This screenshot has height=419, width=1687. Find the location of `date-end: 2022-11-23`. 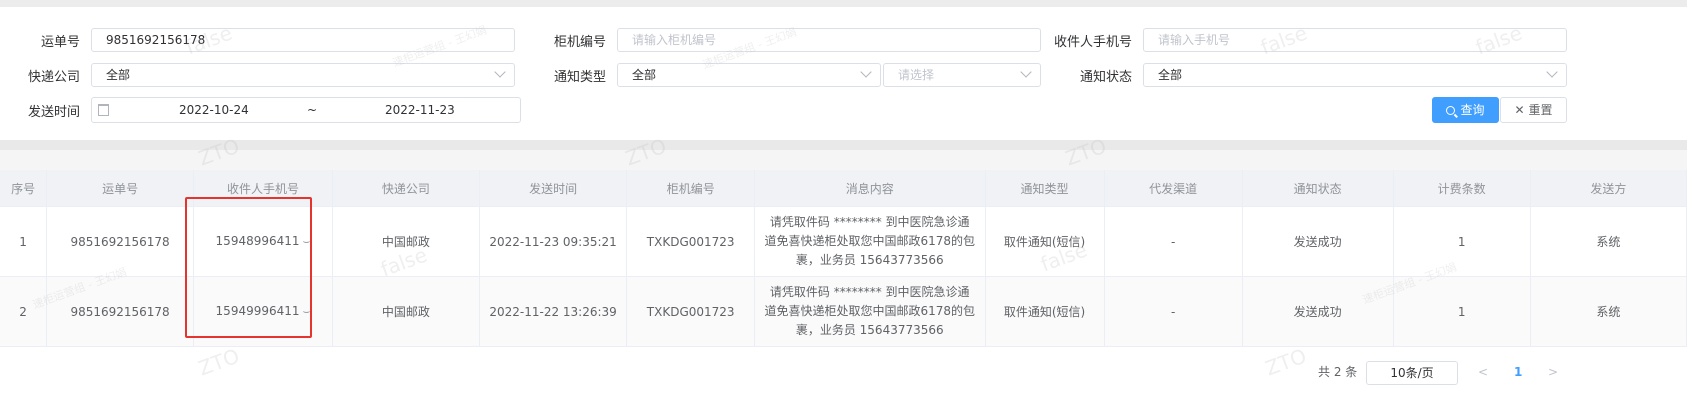

date-end: 2022-11-23 is located at coordinates (420, 110).